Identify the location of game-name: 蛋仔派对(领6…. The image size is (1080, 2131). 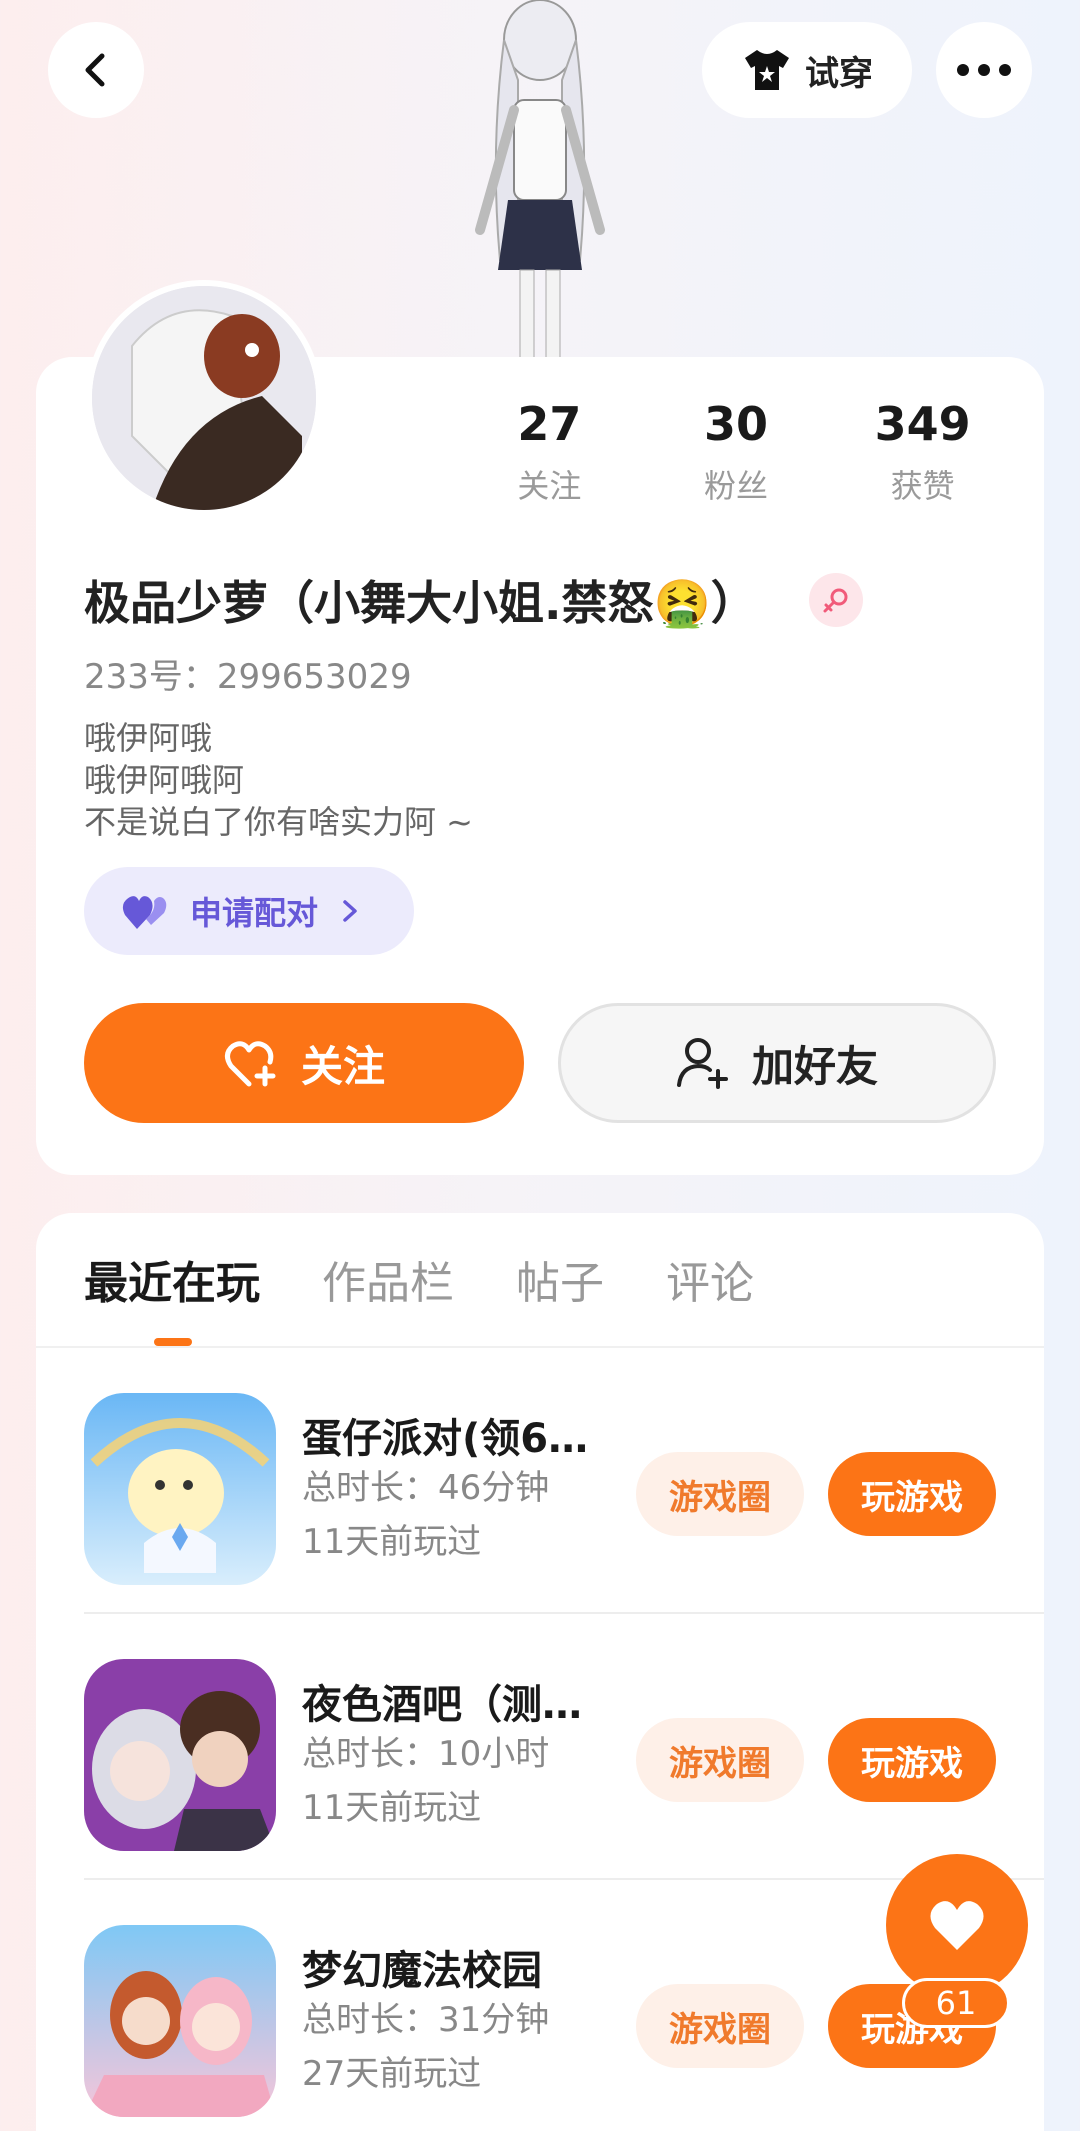
(445, 1439).